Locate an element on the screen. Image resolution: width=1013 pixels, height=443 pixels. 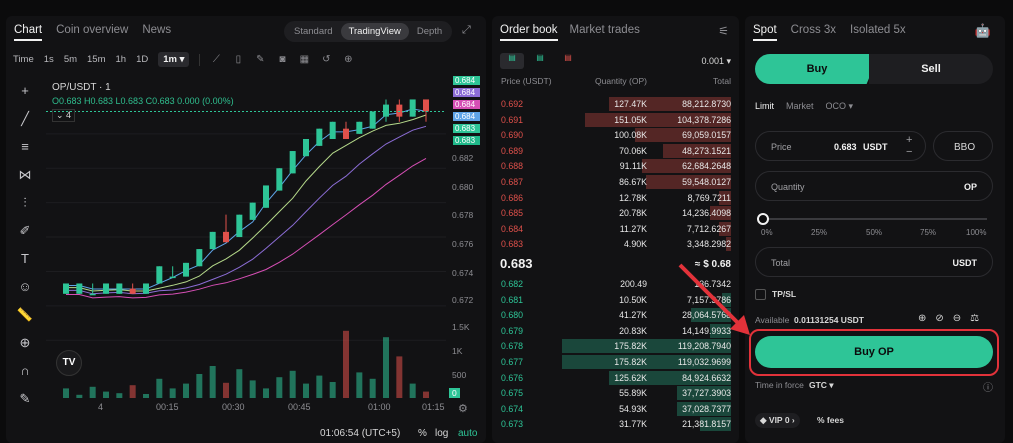
timeframe-5m: 5m is located at coordinates (70, 59).